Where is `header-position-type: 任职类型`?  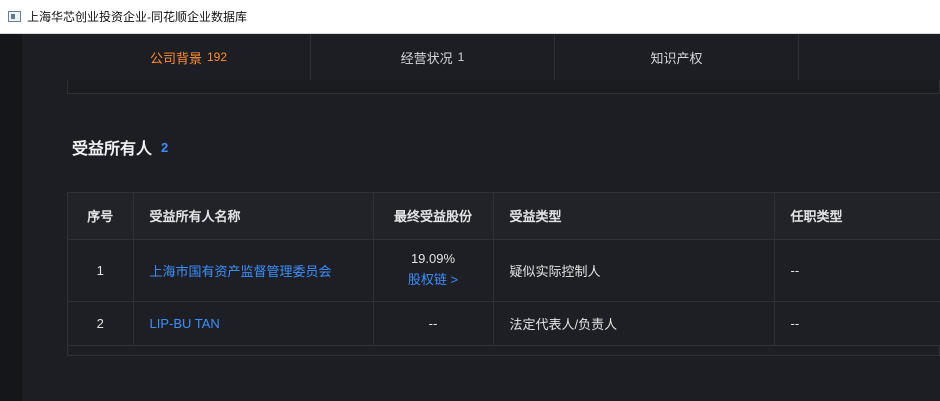
header-position-type: 任职类型 is located at coordinates (857, 216).